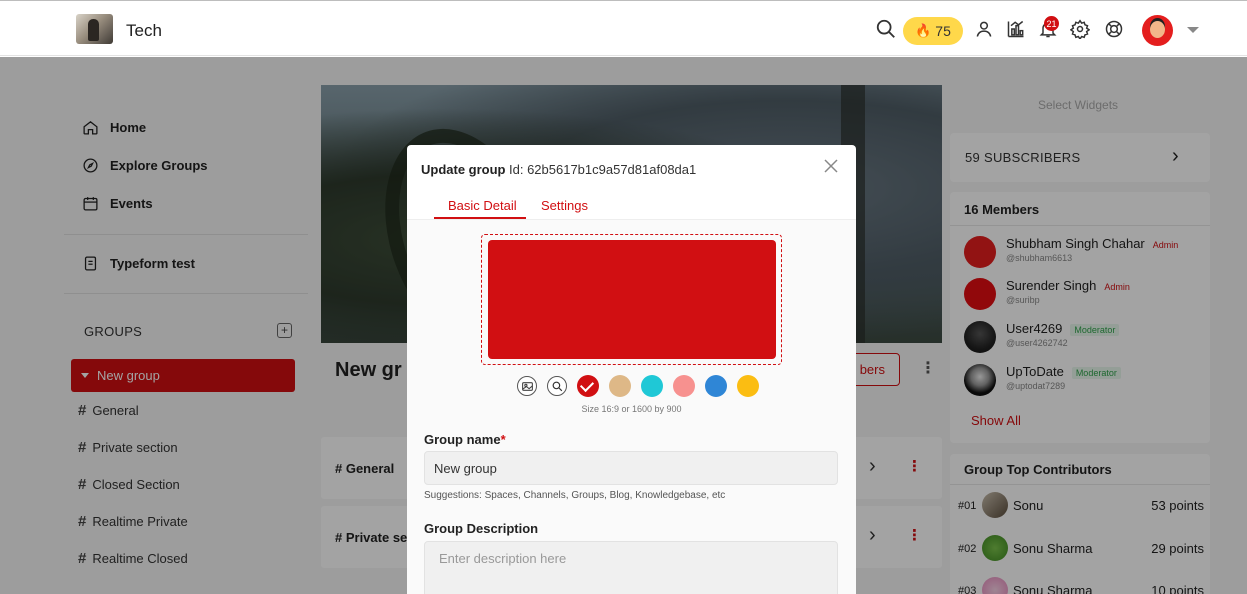 The height and width of the screenshot is (594, 1247). Describe the element at coordinates (481, 528) in the screenshot. I see `group-description-label: Group Description` at that location.